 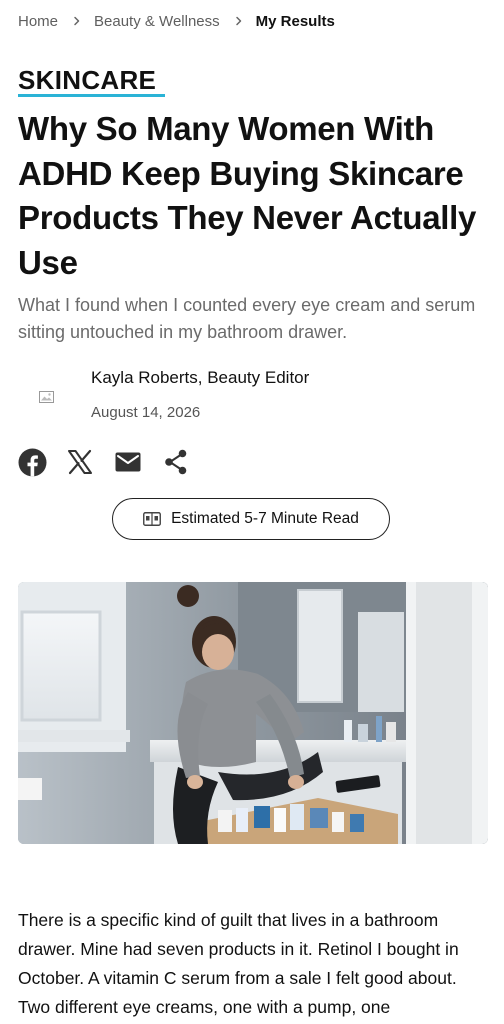 What do you see at coordinates (157, 21) in the screenshot?
I see `breadcrumb-category-link: Beauty & Wellness` at bounding box center [157, 21].